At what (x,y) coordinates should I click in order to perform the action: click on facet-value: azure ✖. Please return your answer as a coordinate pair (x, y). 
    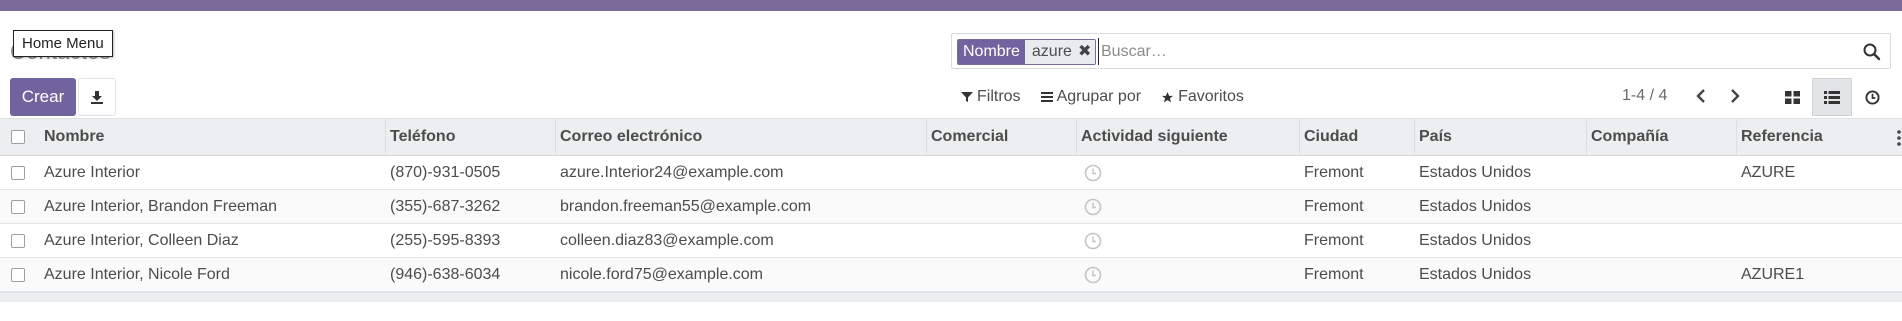
    Looking at the image, I should click on (1060, 52).